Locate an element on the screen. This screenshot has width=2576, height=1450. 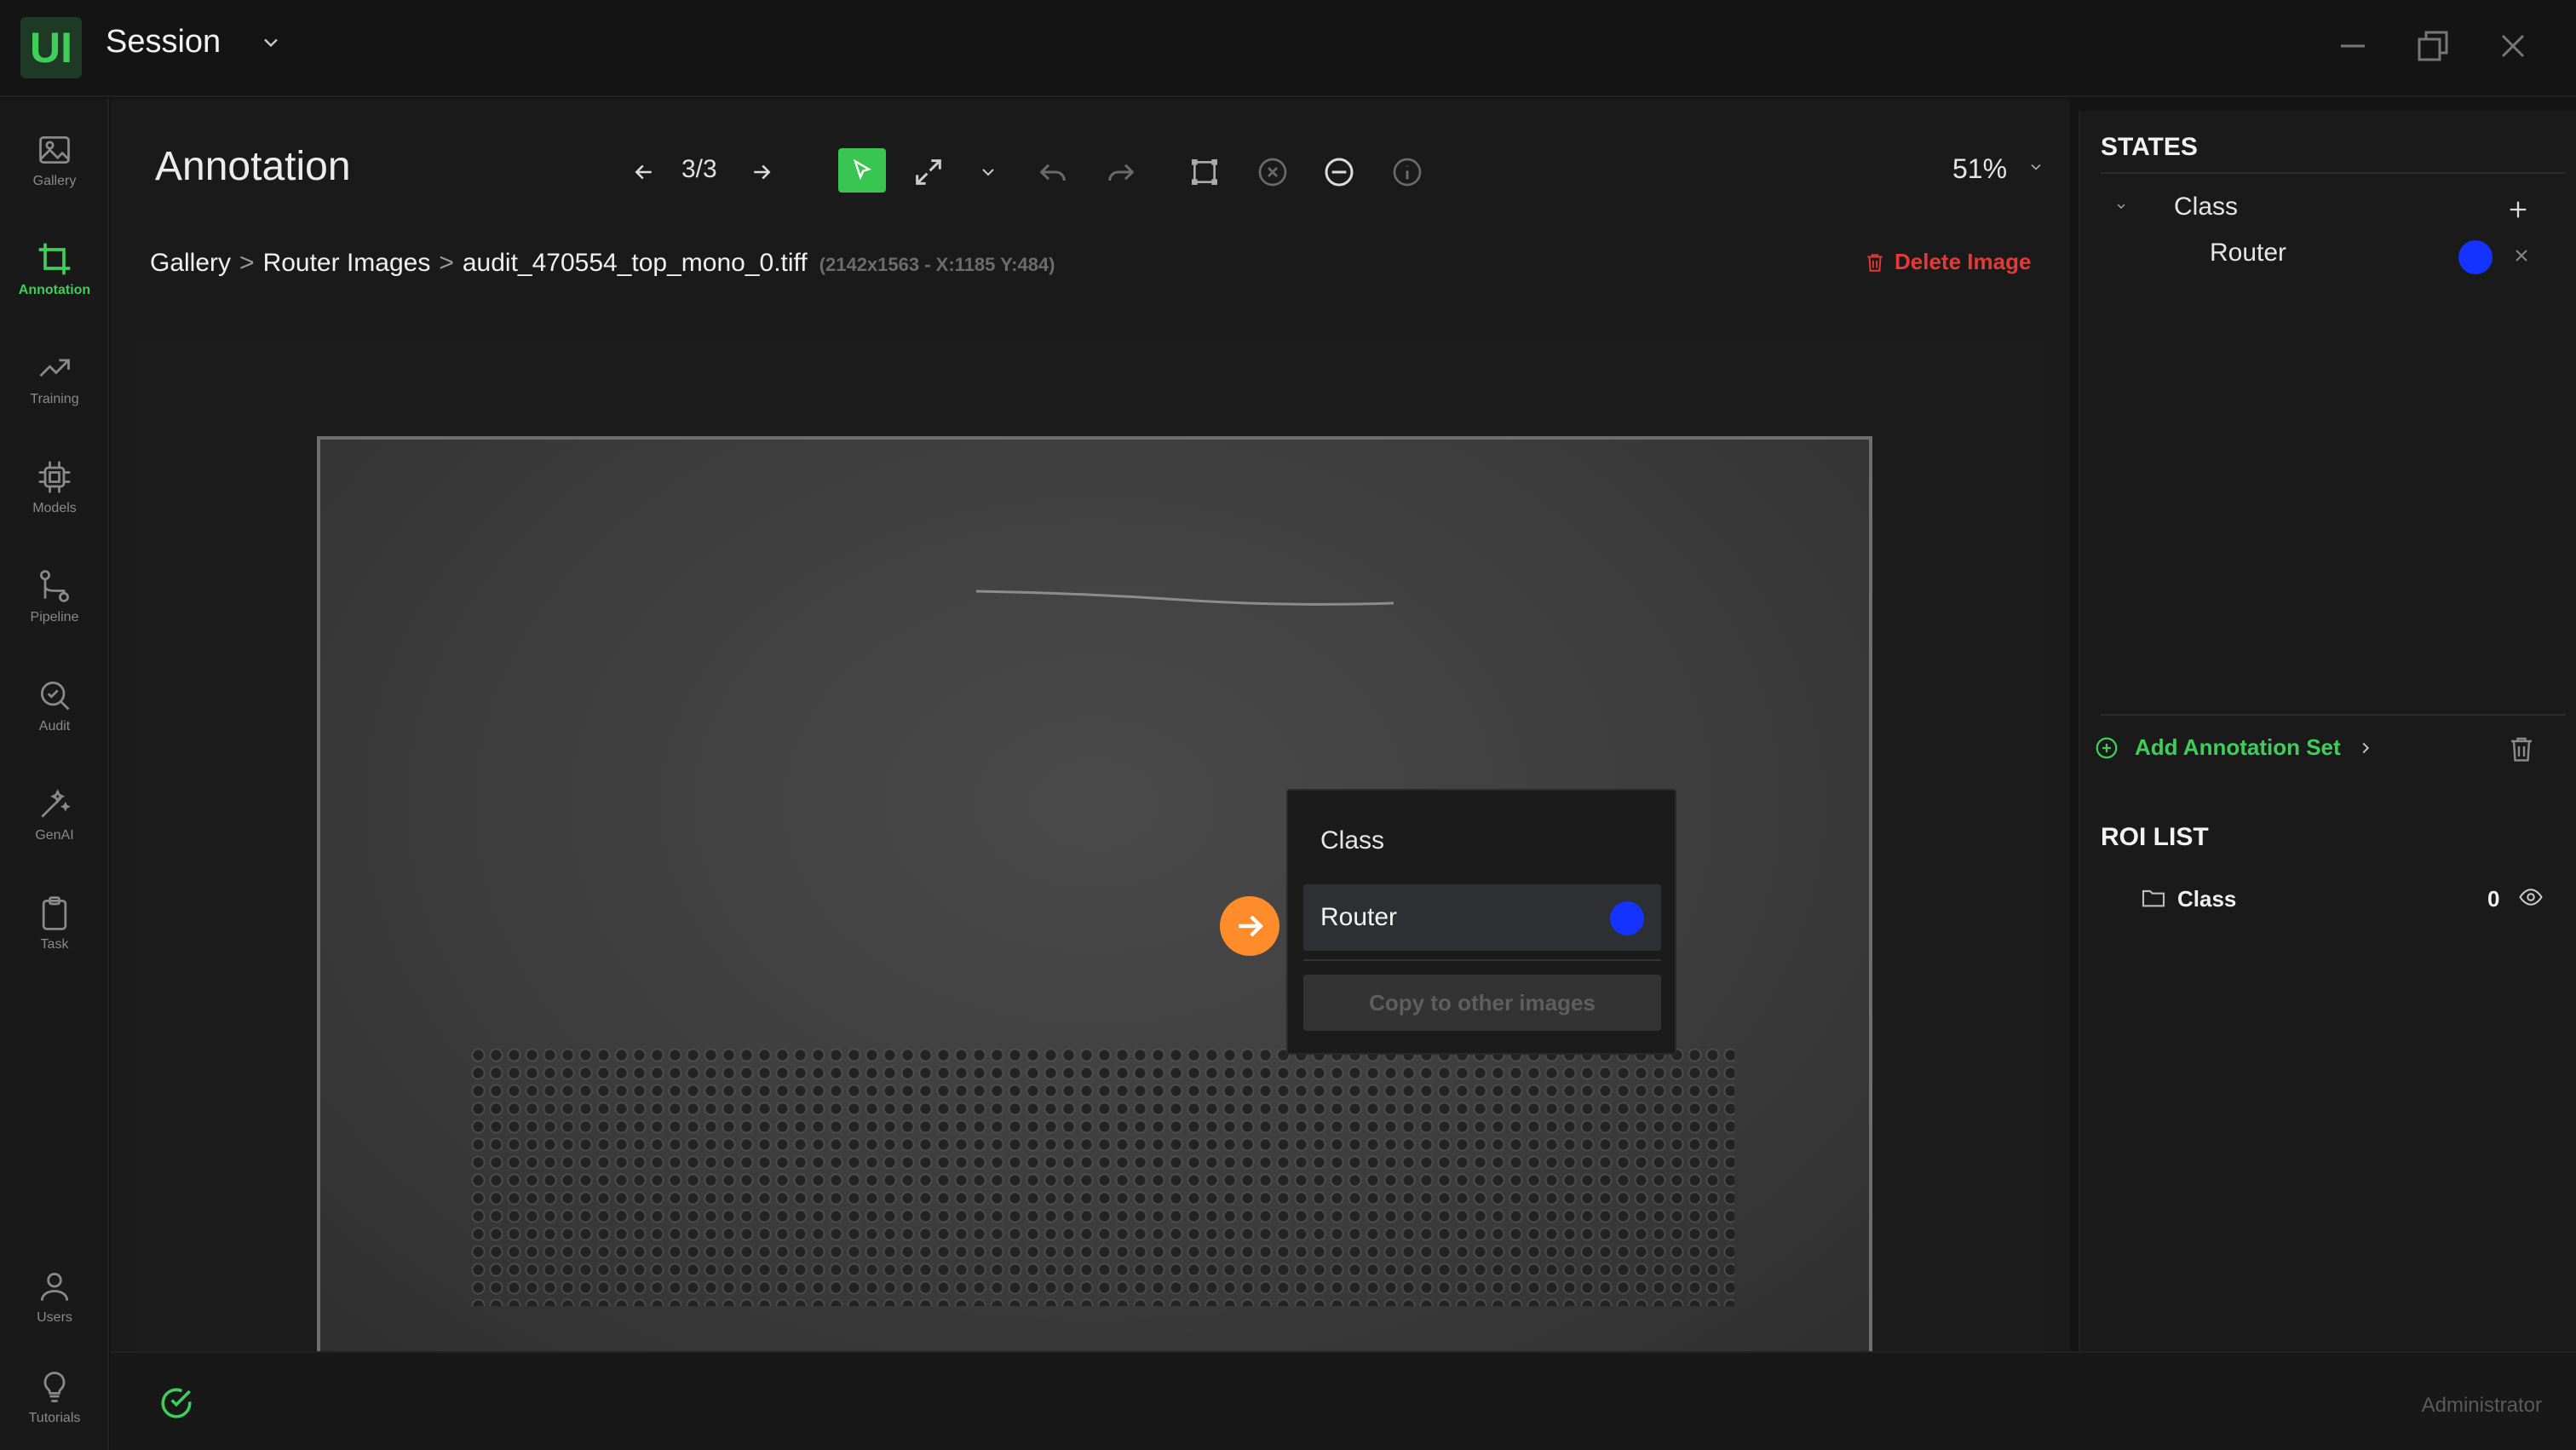
breadcrumb-router-images: Router Images is located at coordinates (347, 263).